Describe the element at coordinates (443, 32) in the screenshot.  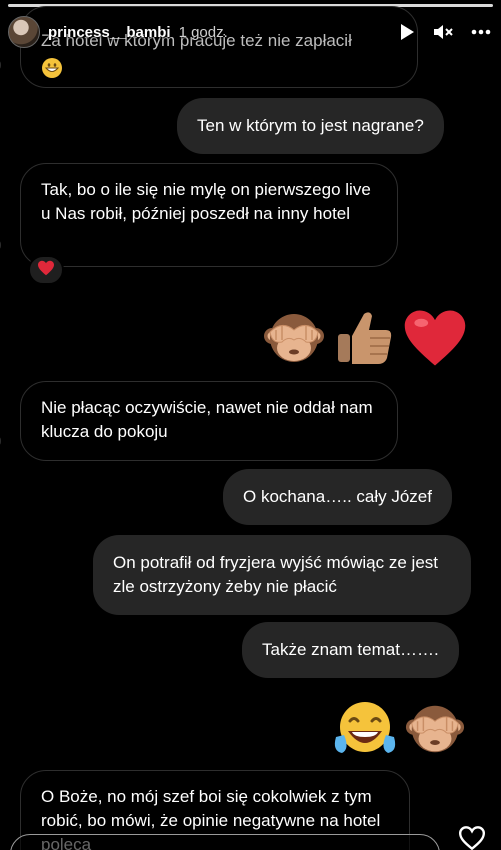
I see `mute-icon` at that location.